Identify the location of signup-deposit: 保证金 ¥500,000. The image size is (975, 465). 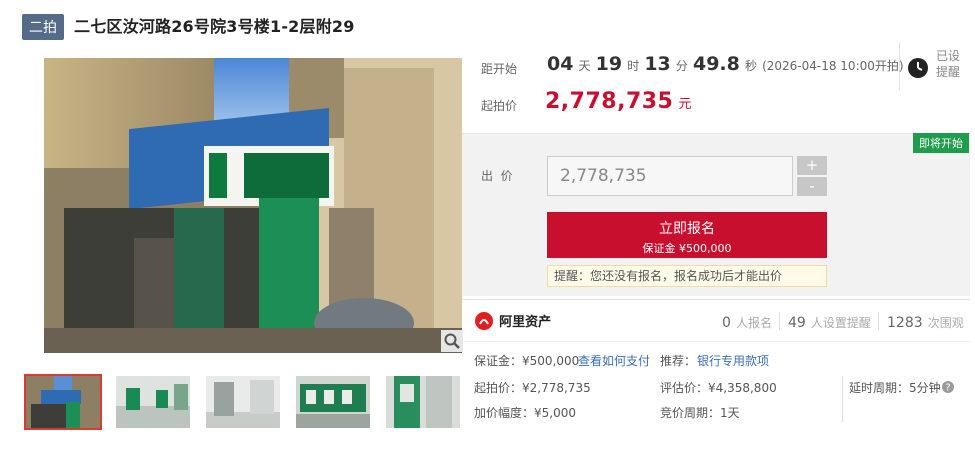
(687, 248).